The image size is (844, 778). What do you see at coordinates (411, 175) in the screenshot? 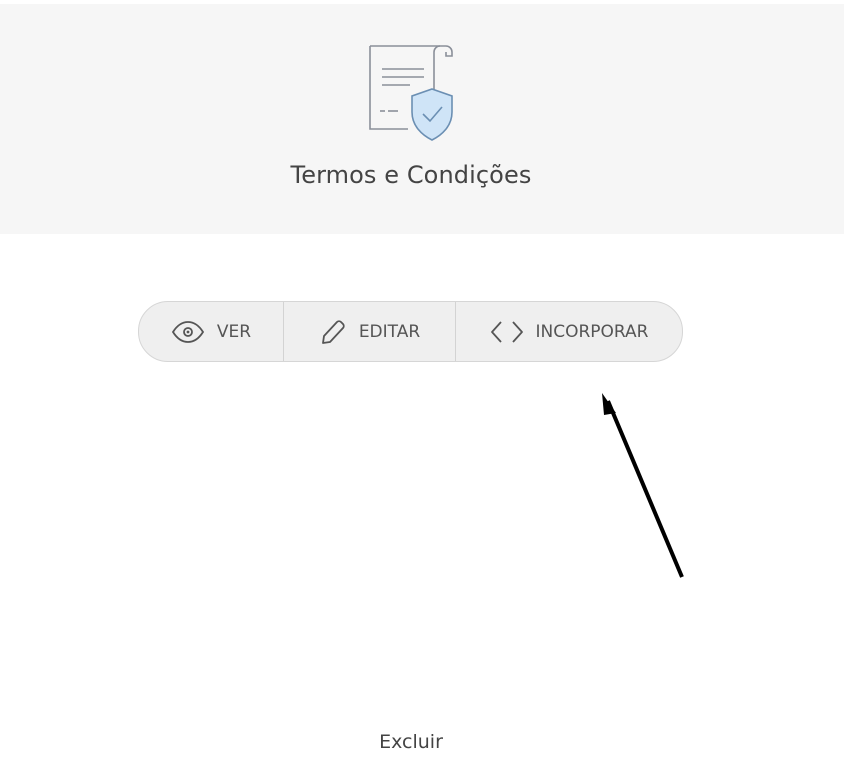
I see `page-title: Termos e Condições` at bounding box center [411, 175].